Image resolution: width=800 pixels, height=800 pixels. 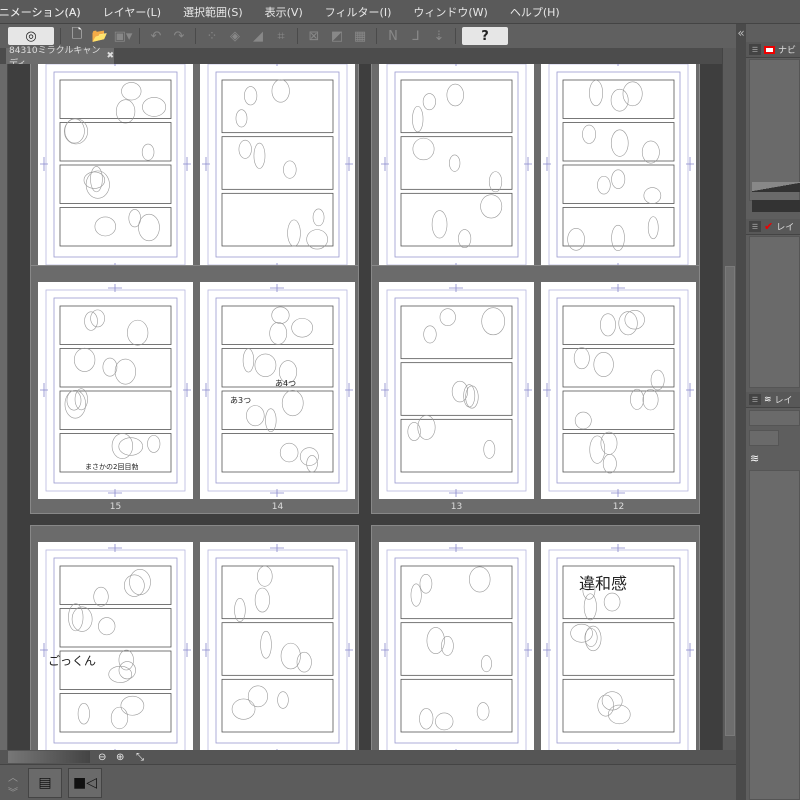 What do you see at coordinates (603, 583) in the screenshot?
I see `artwork-text: 違和感` at bounding box center [603, 583].